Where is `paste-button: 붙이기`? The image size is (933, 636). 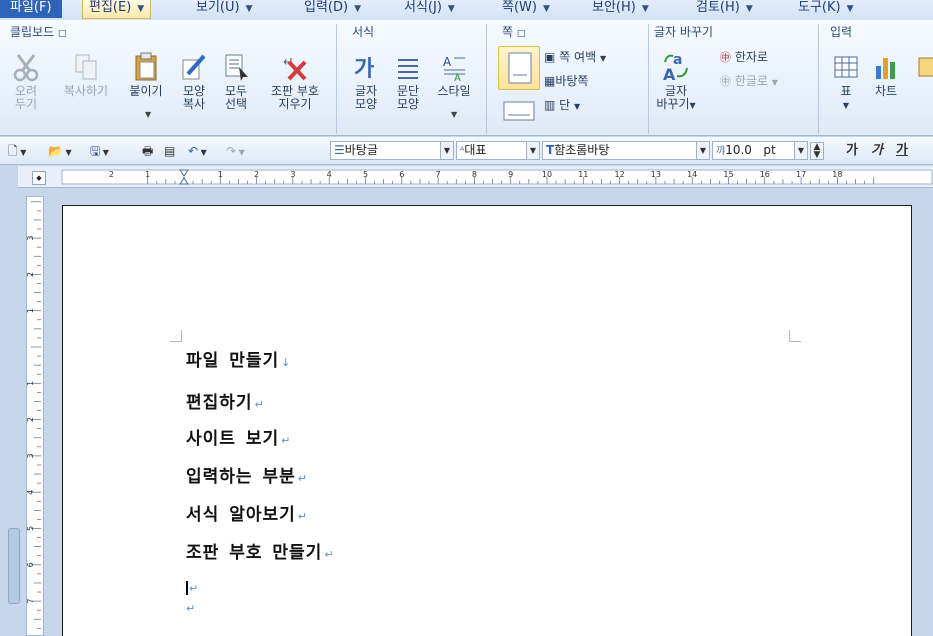 paste-button: 붙이기 is located at coordinates (146, 75).